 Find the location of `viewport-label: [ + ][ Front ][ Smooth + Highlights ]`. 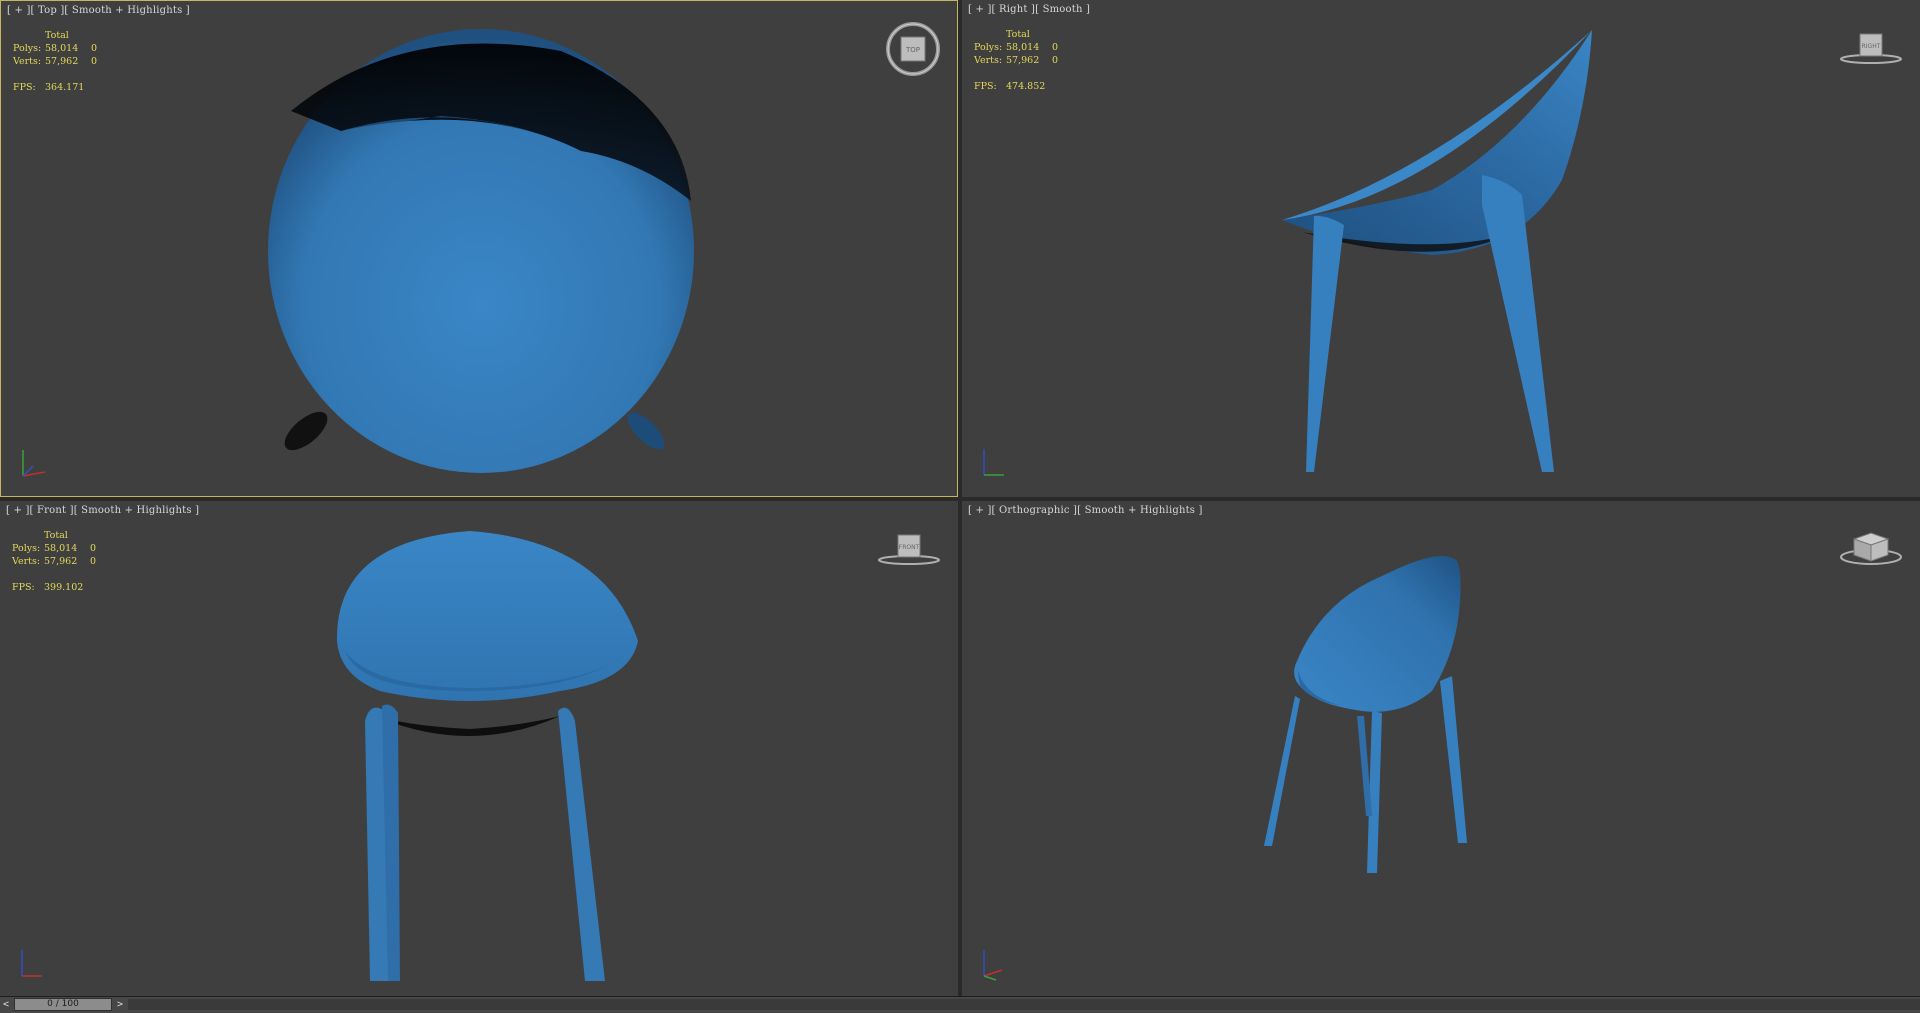

viewport-label: [ + ][ Front ][ Smooth + Highlights ] is located at coordinates (102, 510).